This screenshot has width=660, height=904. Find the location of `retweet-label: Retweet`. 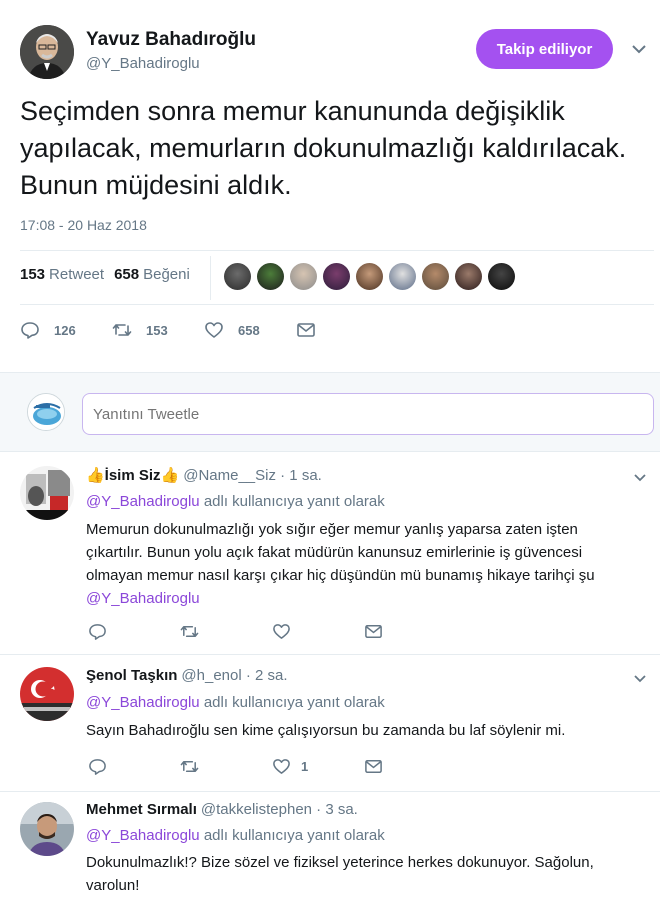

retweet-label: Retweet is located at coordinates (77, 274).